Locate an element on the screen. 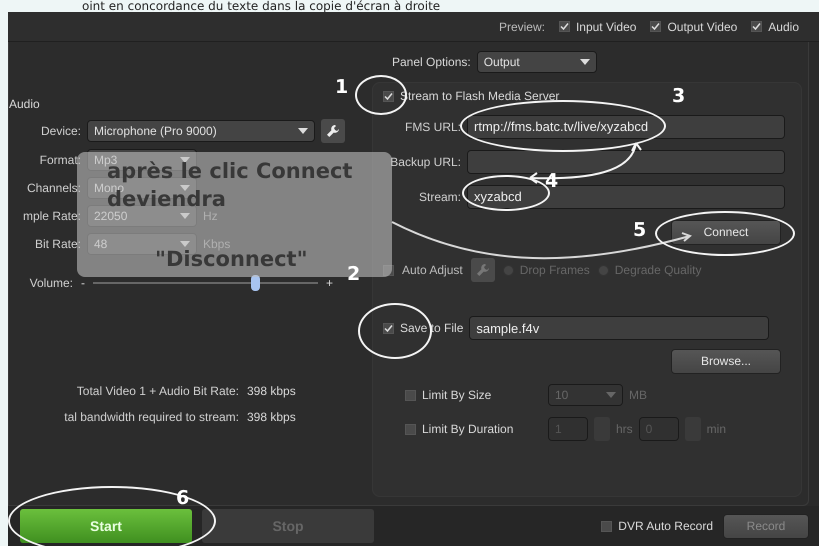  checkbox-label: Limit By Size is located at coordinates (457, 395).